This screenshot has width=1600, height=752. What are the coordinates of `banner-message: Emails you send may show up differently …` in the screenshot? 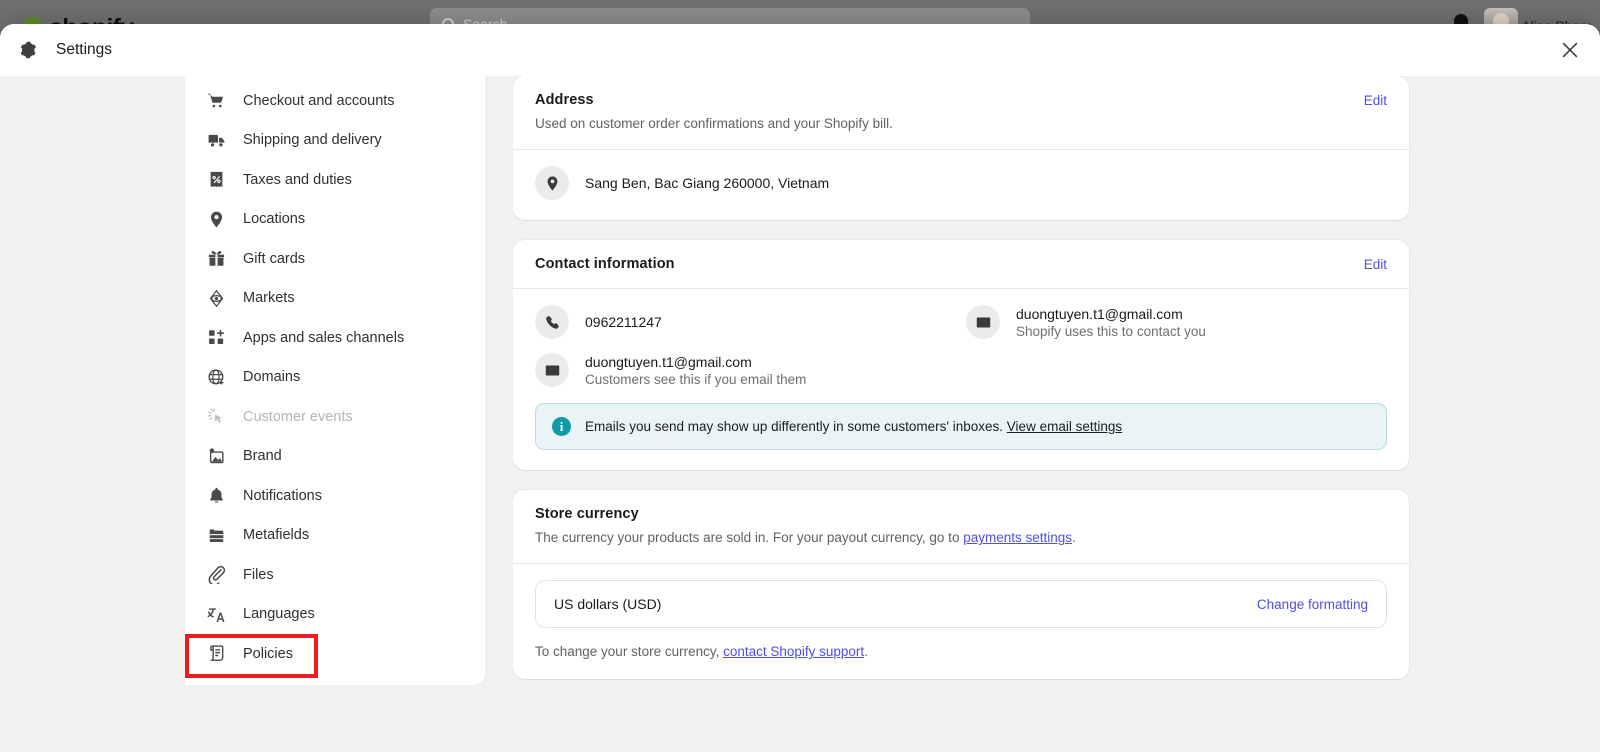 It's located at (794, 427).